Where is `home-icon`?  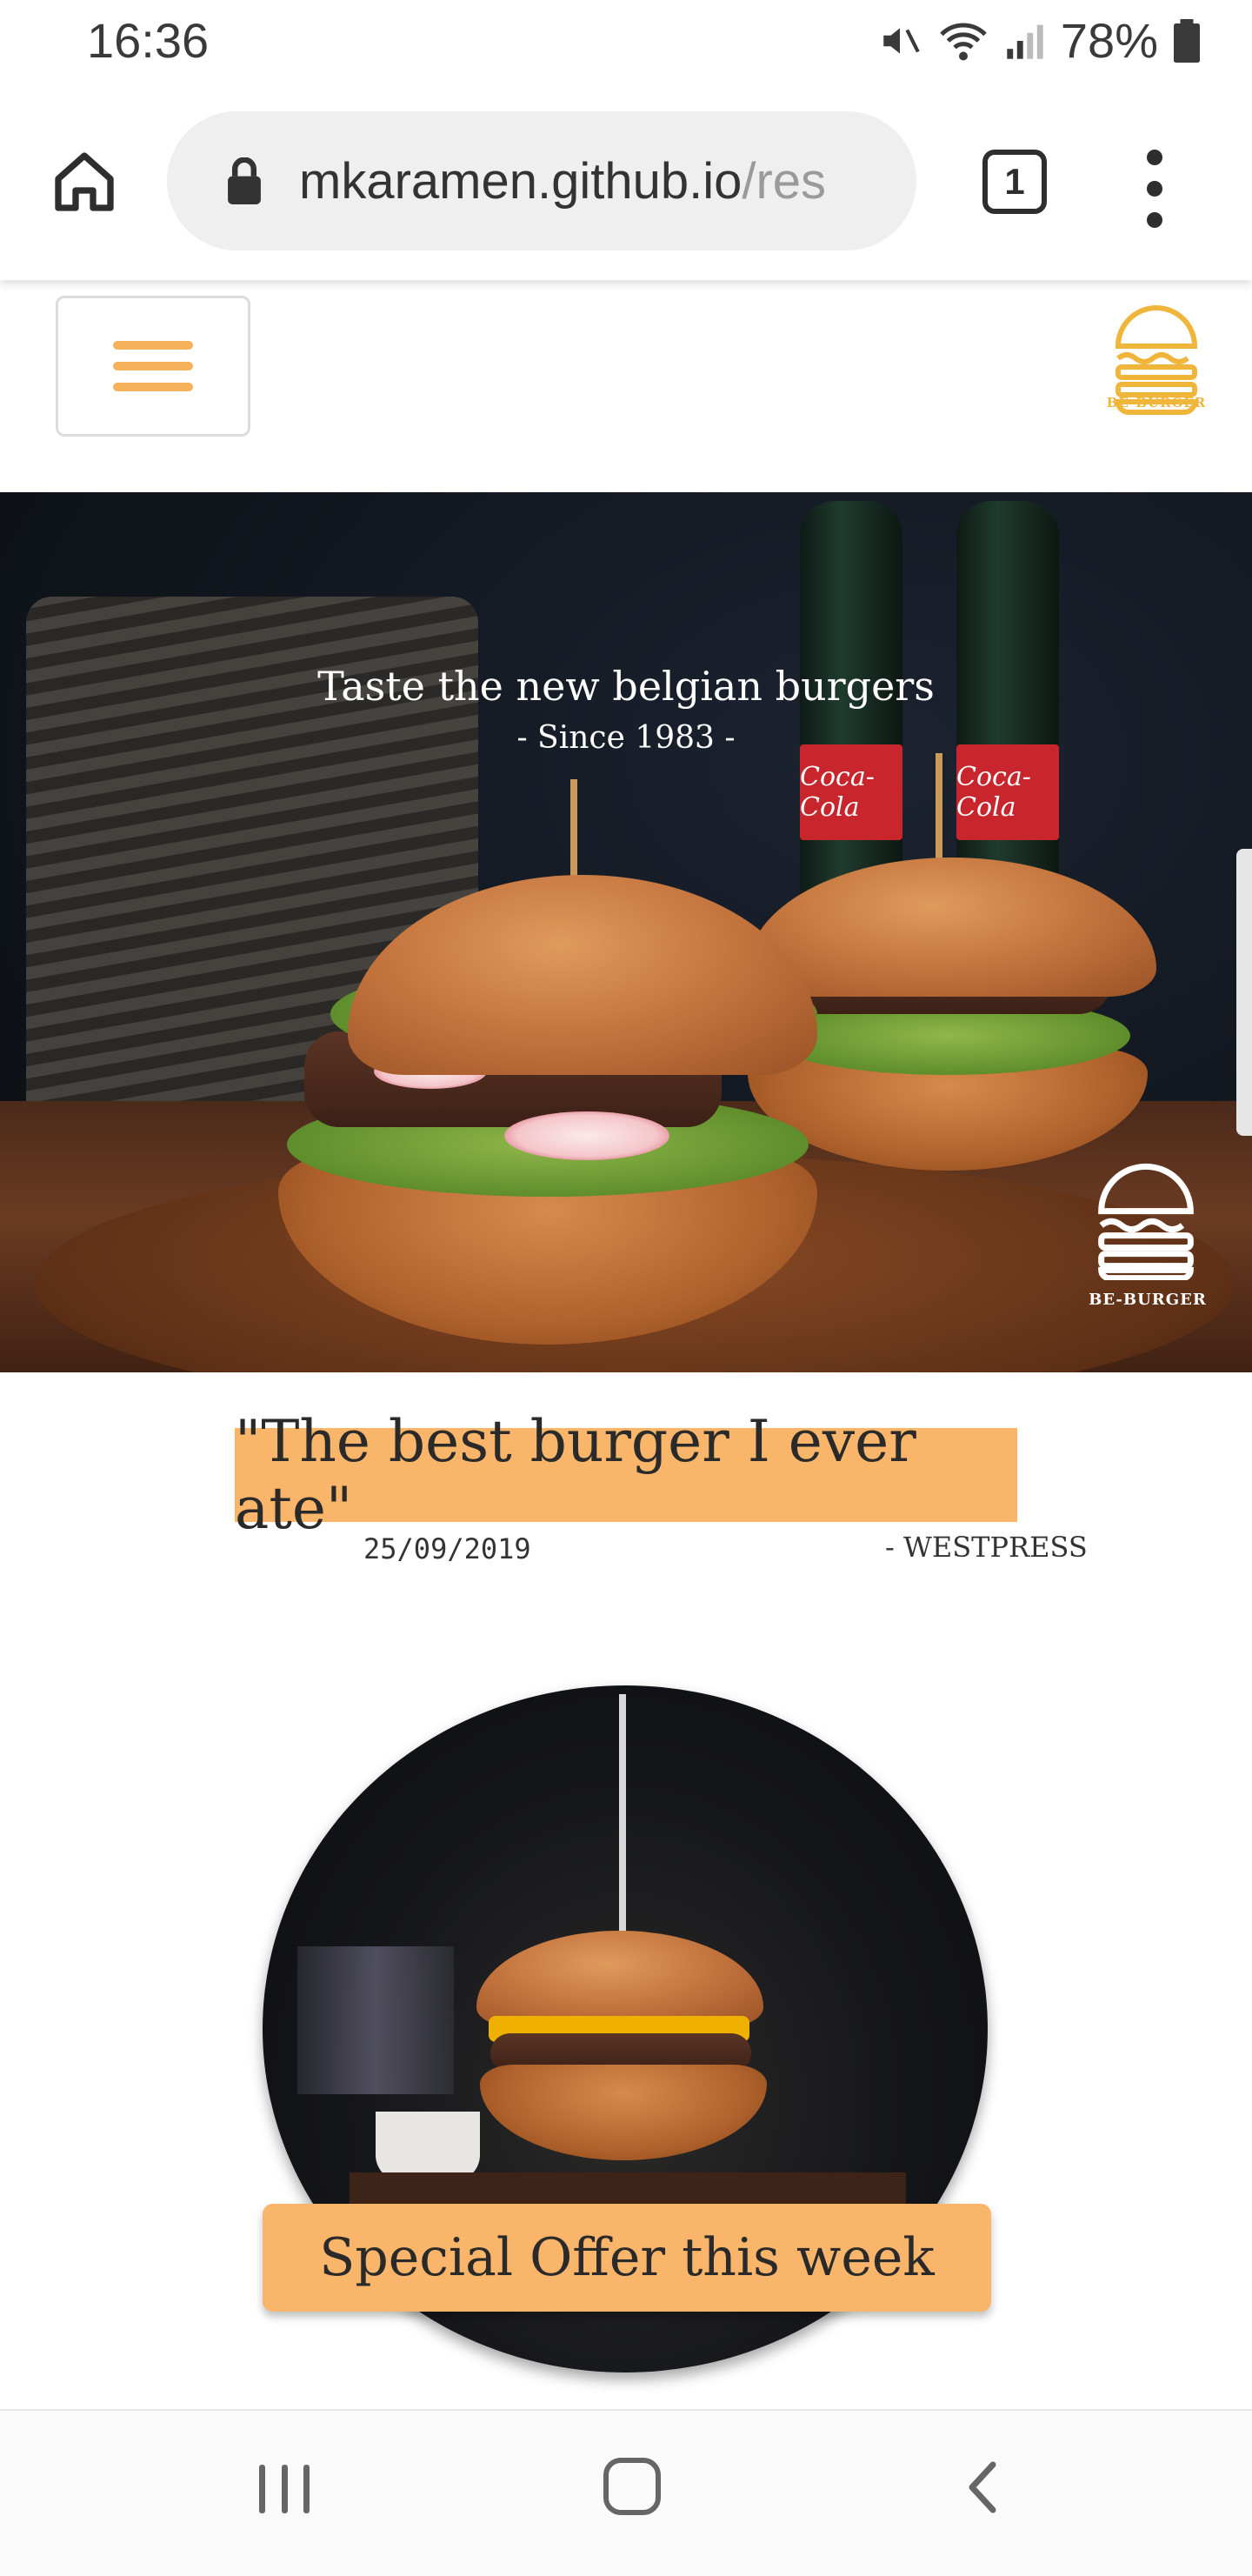
home-icon is located at coordinates (85, 181).